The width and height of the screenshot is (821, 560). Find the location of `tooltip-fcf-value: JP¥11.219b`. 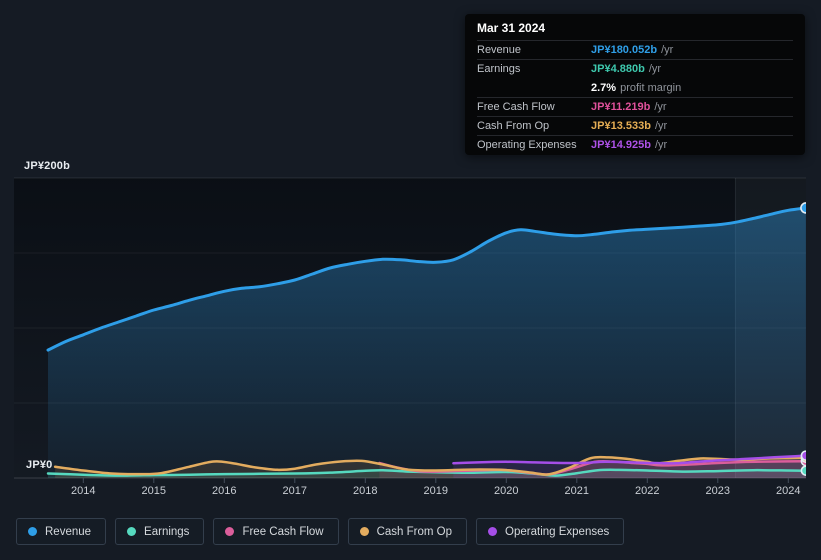

tooltip-fcf-value: JP¥11.219b is located at coordinates (621, 107).